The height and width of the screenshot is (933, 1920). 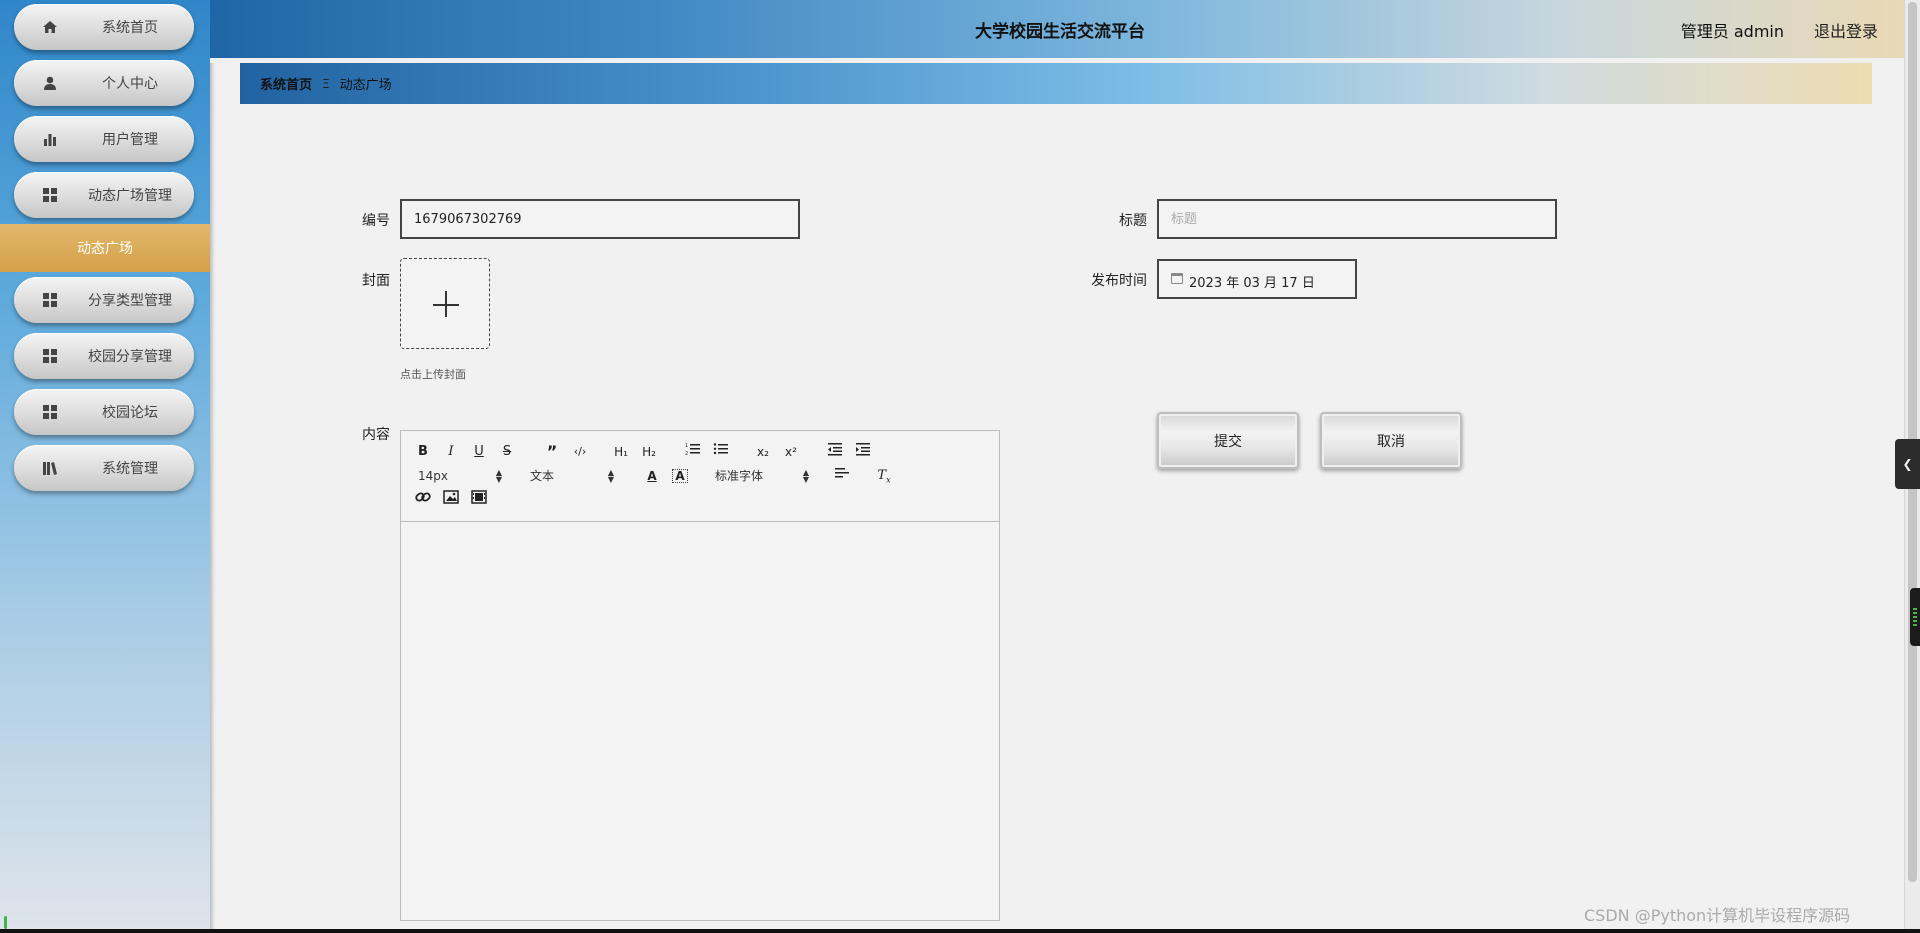 I want to click on chevron-left-icon: ❮, so click(x=1907, y=464).